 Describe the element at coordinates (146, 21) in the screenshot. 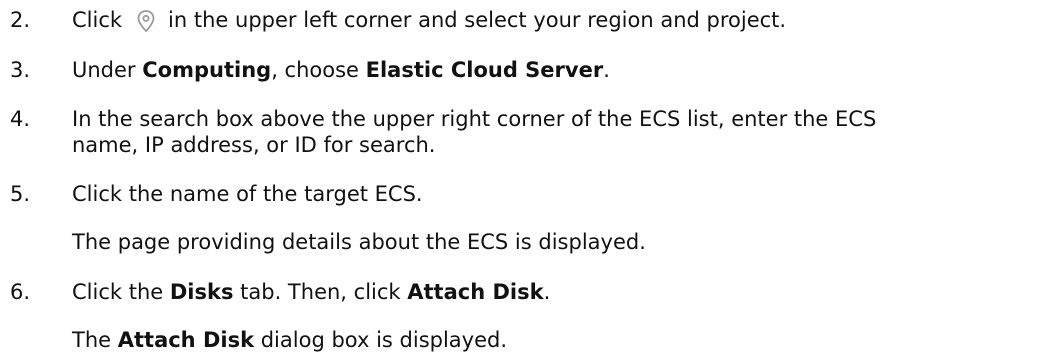

I see `location-pin-icon` at that location.